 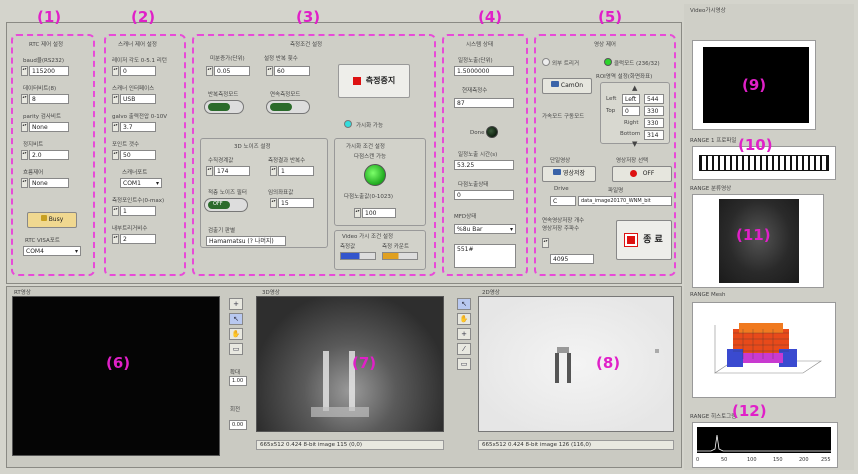 What do you see at coordinates (138, 211) in the screenshot?
I see `meas-points-field: 1` at bounding box center [138, 211].